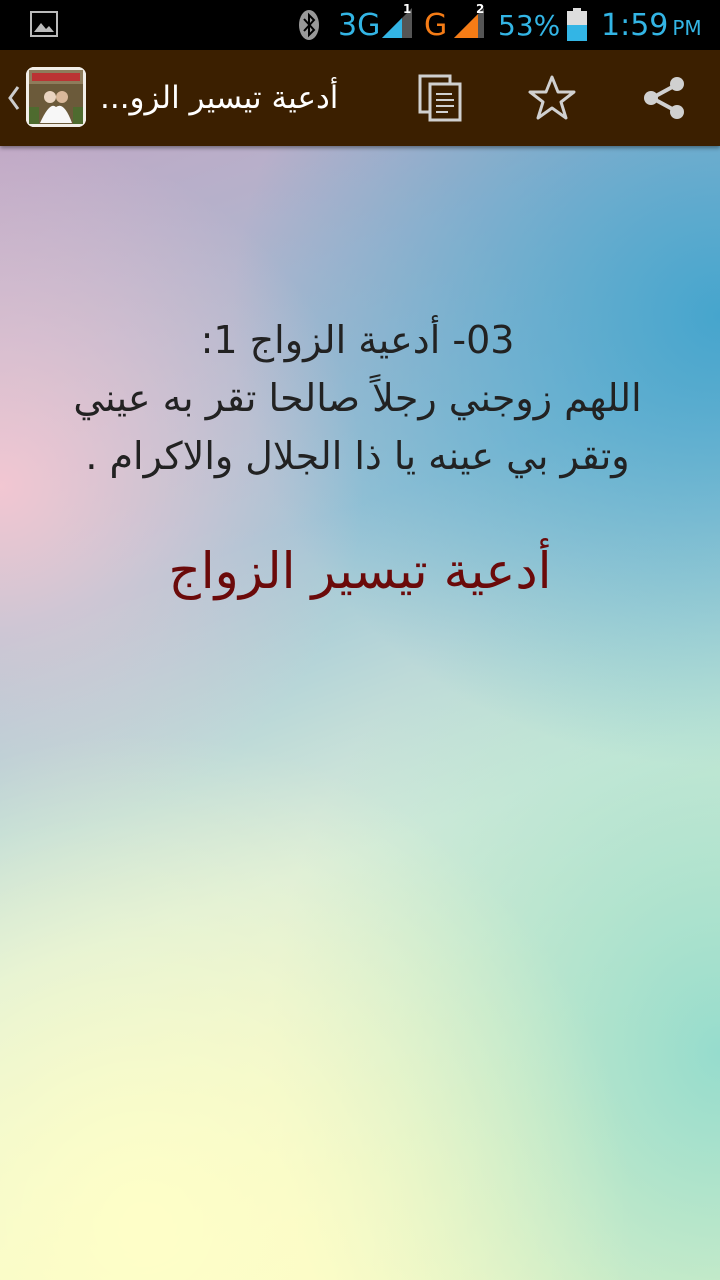 Image resolution: width=720 pixels, height=1280 pixels. Describe the element at coordinates (14, 98) in the screenshot. I see `chevron-left-icon` at that location.